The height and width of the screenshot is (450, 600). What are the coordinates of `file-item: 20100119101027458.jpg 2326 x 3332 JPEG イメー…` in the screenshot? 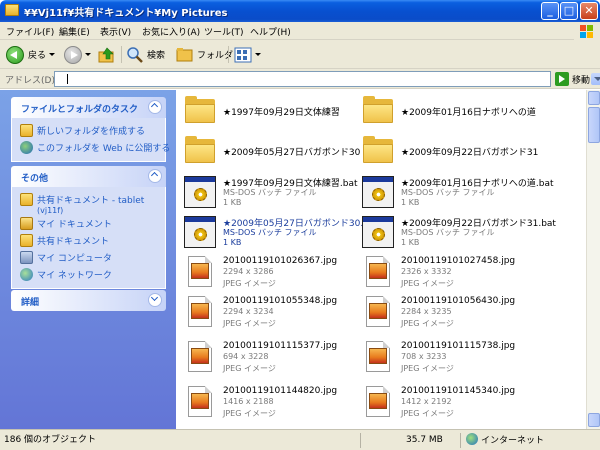 It's located at (451, 273).